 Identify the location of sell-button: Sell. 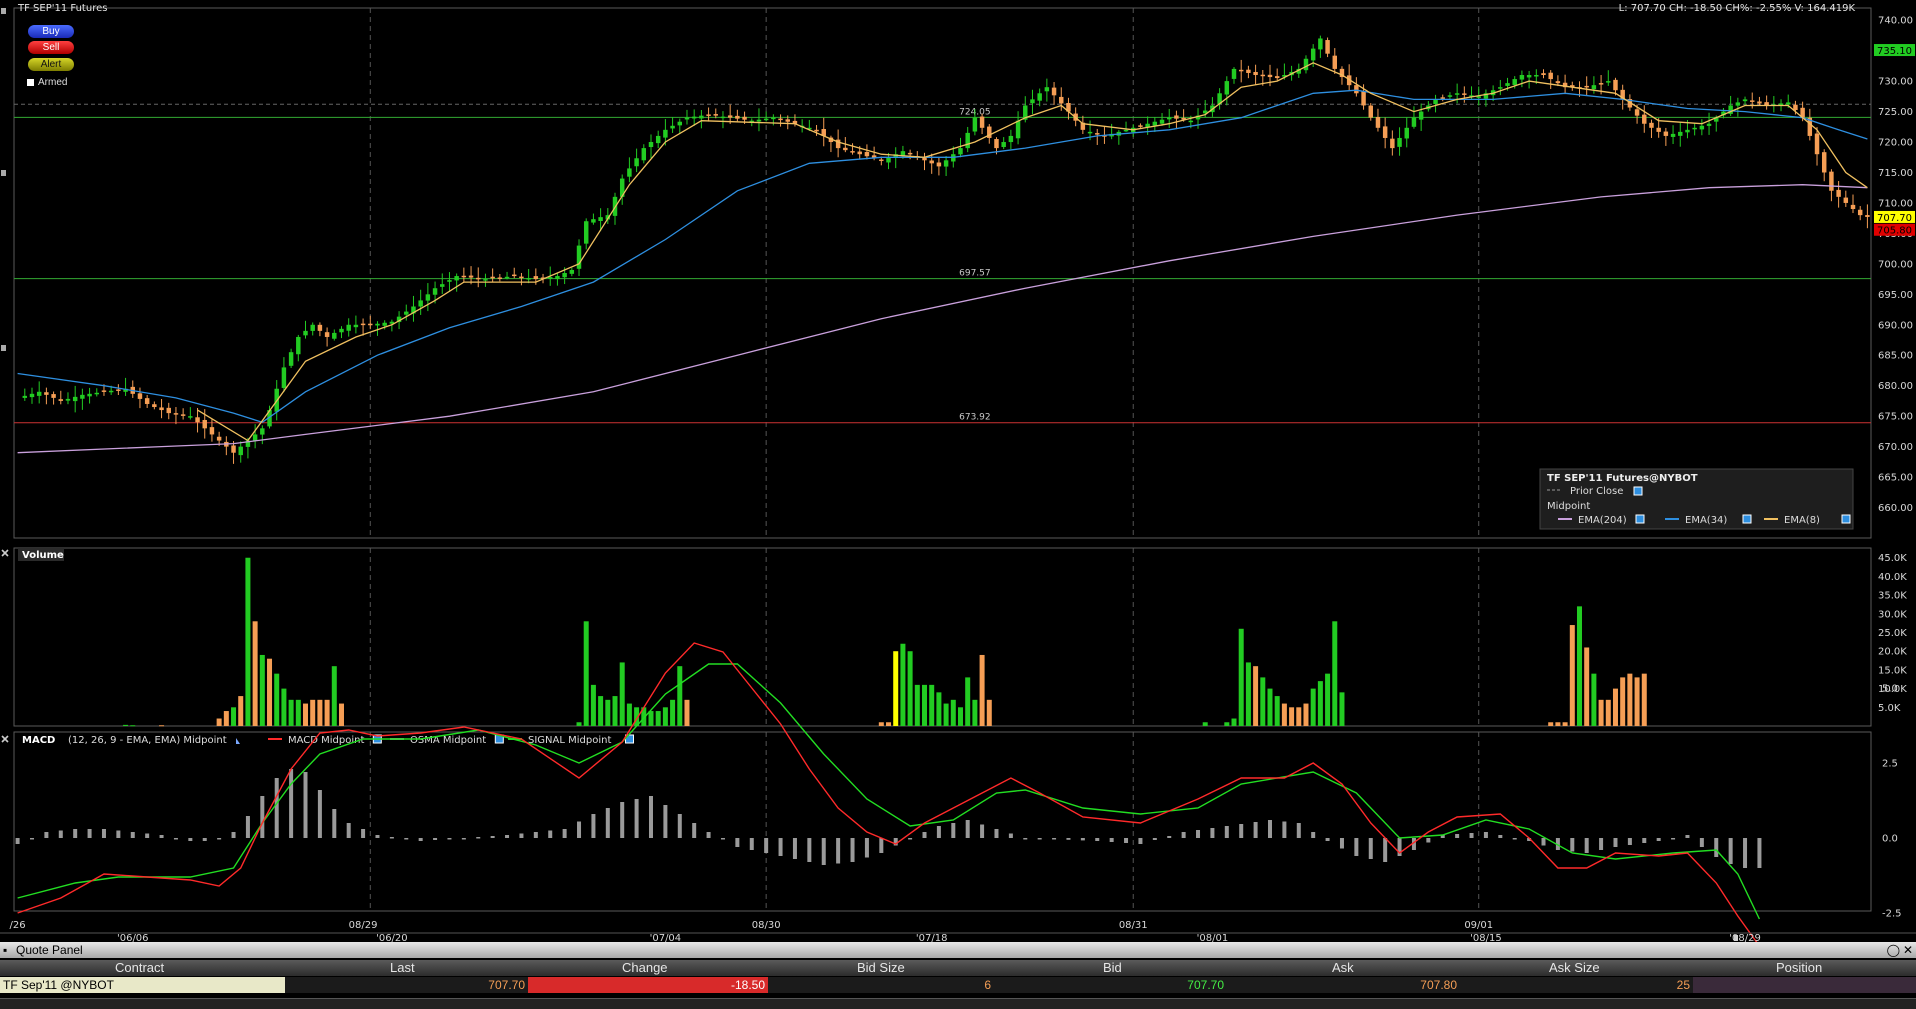
(51, 47).